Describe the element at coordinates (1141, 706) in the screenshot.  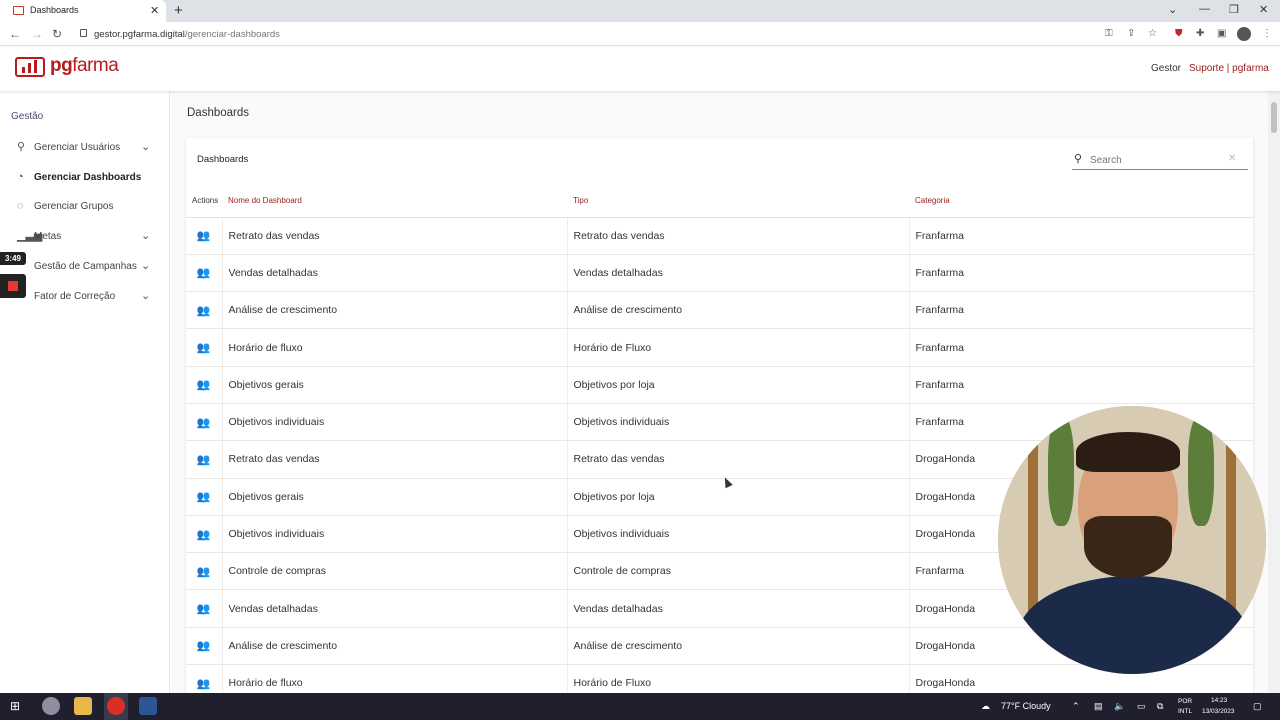
I see `battery-icon: ▭` at that location.